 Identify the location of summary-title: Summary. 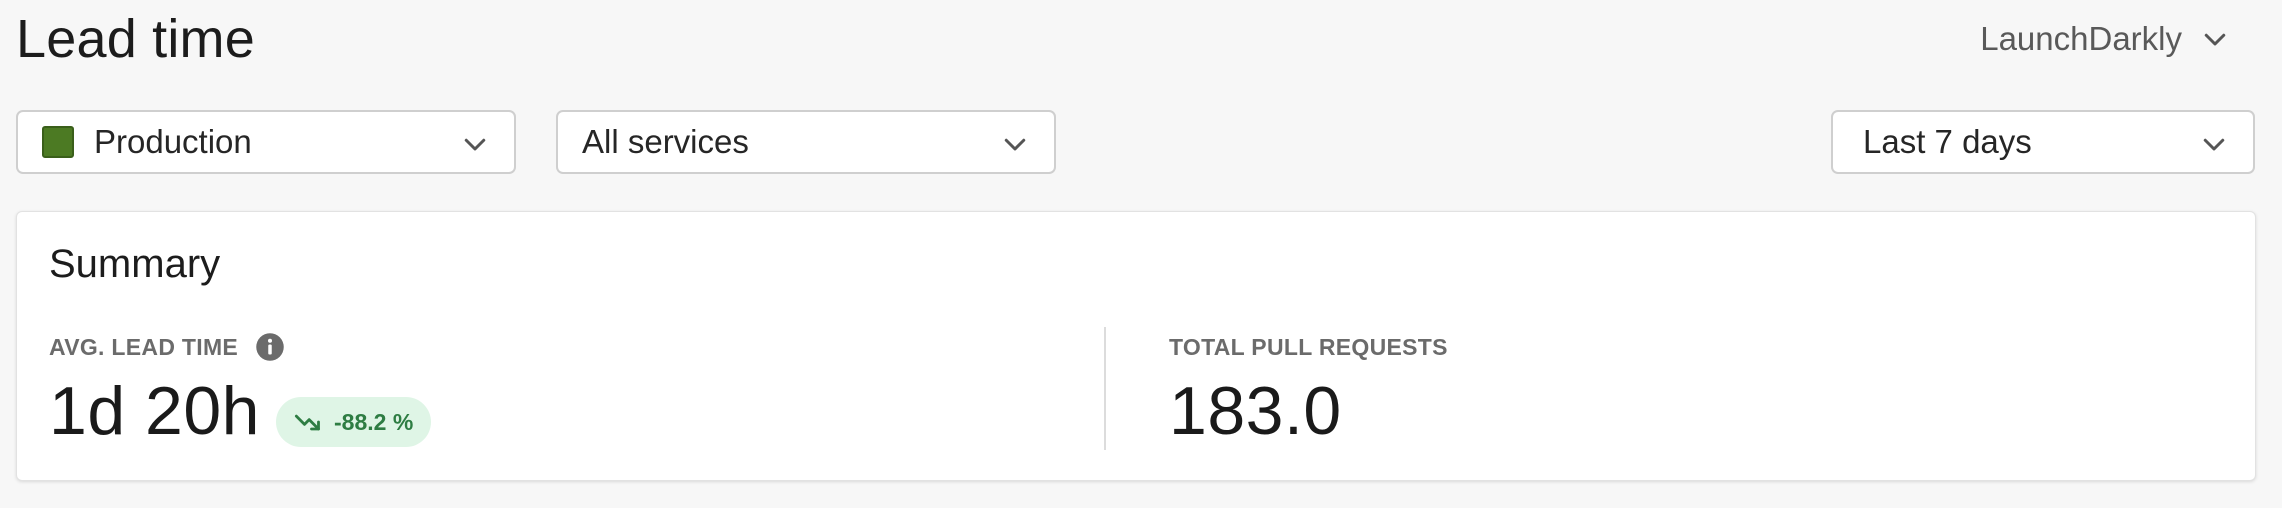
(135, 264).